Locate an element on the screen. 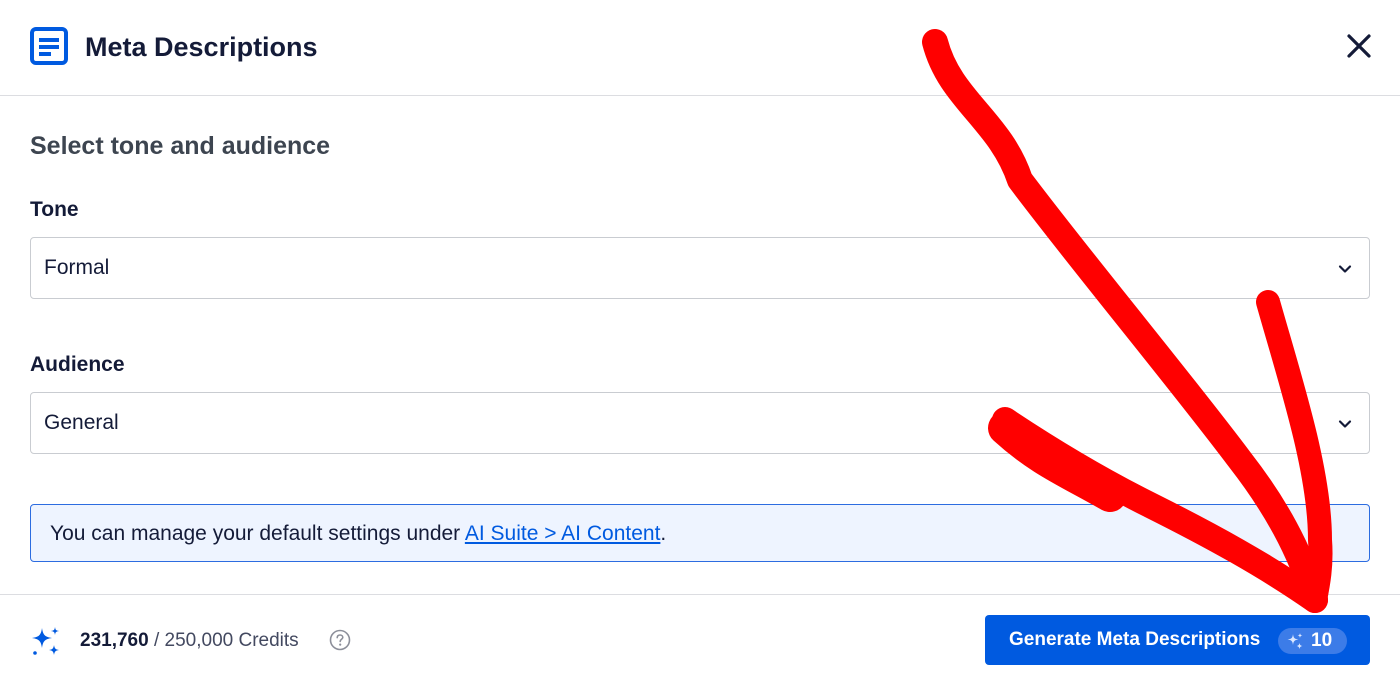 This screenshot has width=1400, height=681. generate-meta-descriptions-button: Generate Meta Descriptions 10 is located at coordinates (1177, 640).